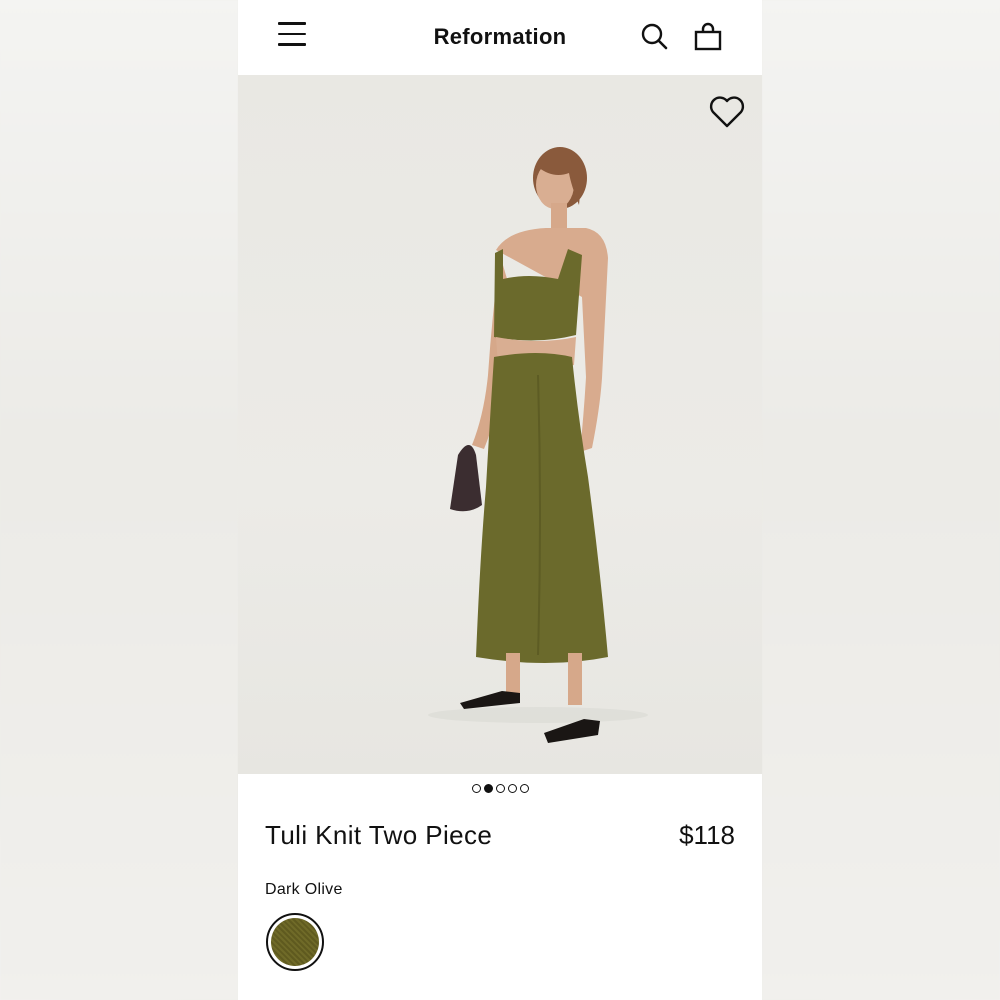 The height and width of the screenshot is (1000, 1000). Describe the element at coordinates (708, 37) in the screenshot. I see `shopping-bag-icon` at that location.